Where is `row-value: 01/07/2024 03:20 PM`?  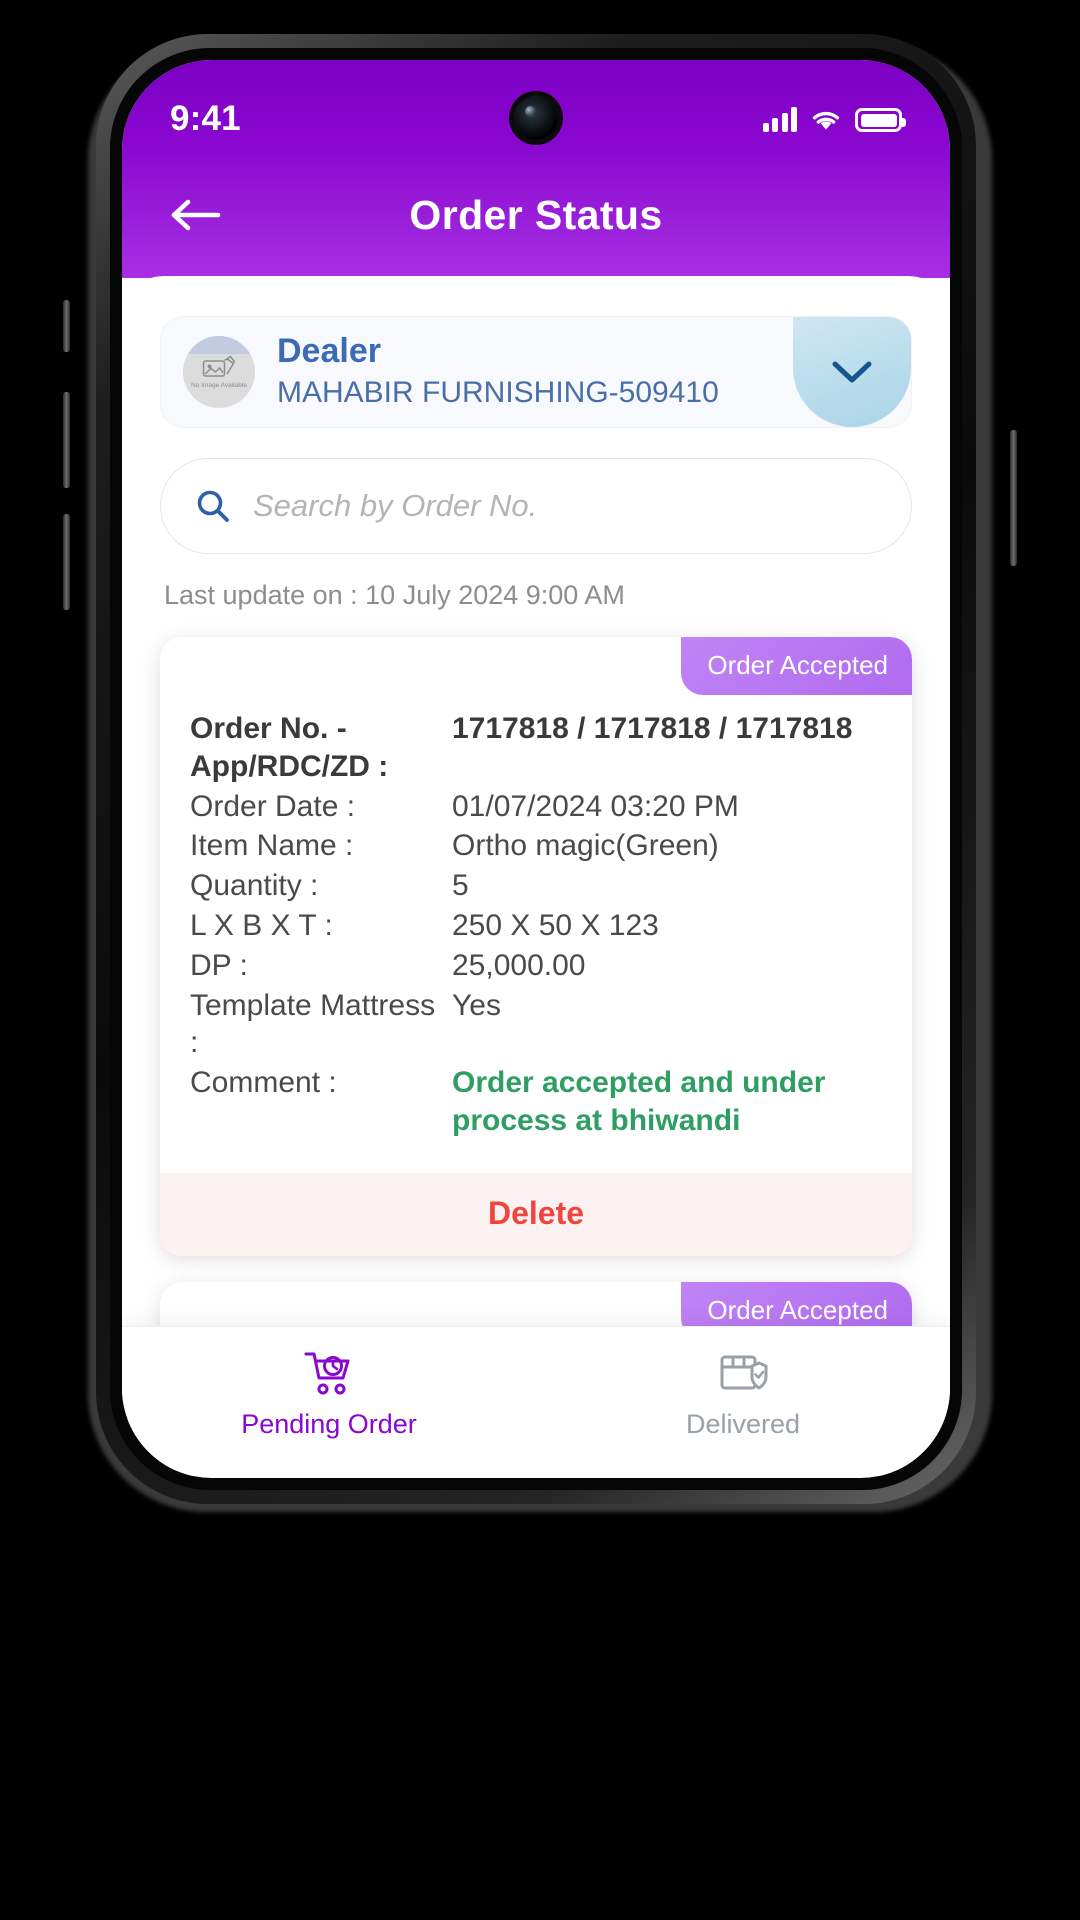 row-value: 01/07/2024 03:20 PM is located at coordinates (595, 806).